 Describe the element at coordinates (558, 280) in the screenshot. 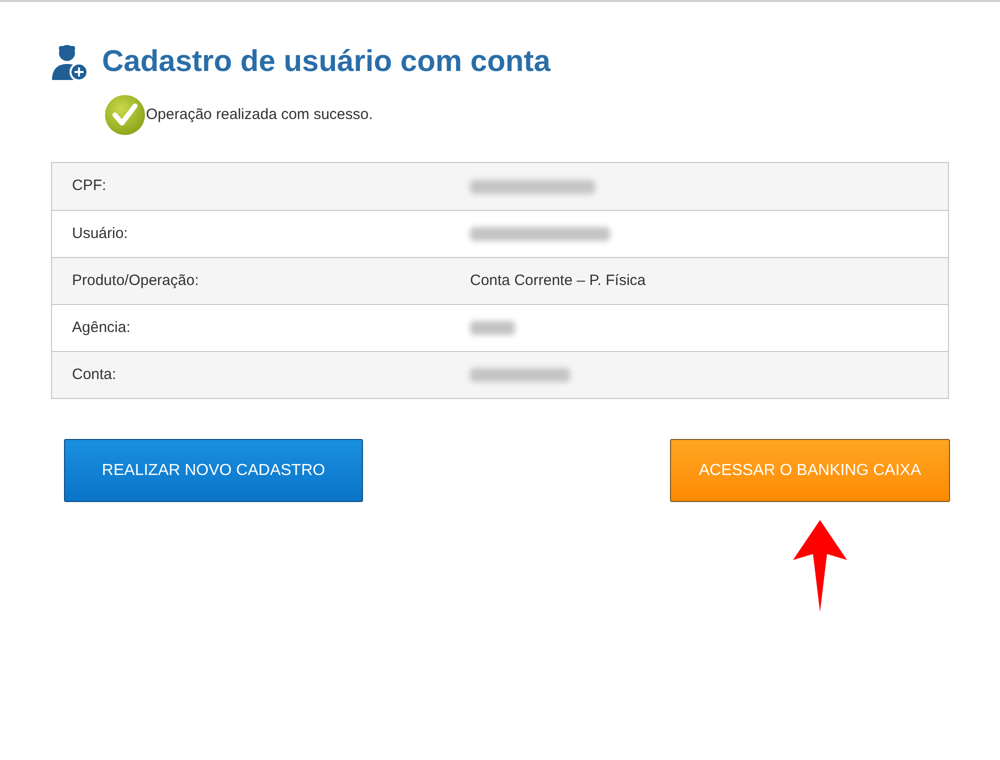

I see `field-value: Conta Corrente – P. Física` at that location.